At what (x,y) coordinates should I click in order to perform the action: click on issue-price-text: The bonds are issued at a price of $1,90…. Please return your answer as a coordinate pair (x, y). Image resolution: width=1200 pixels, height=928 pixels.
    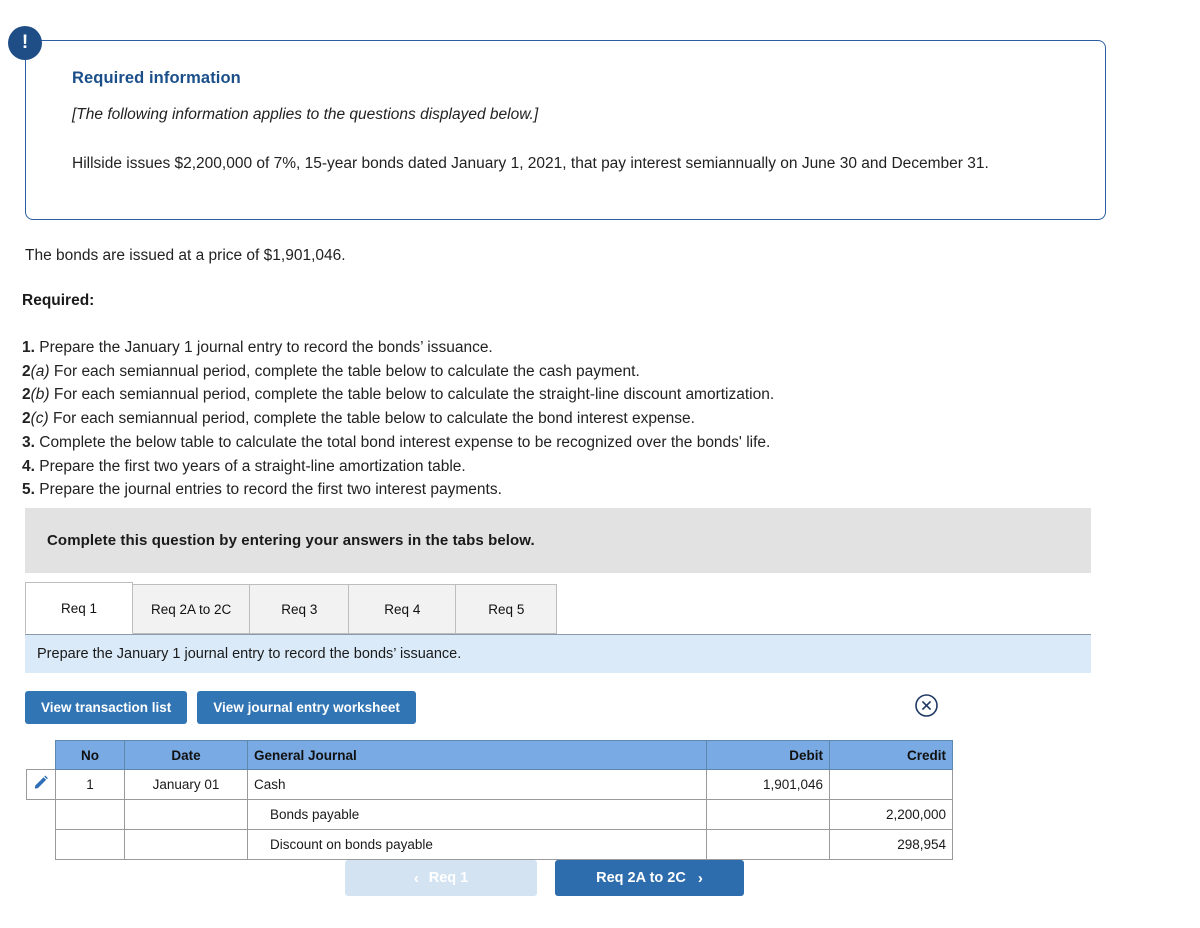
    Looking at the image, I should click on (185, 255).